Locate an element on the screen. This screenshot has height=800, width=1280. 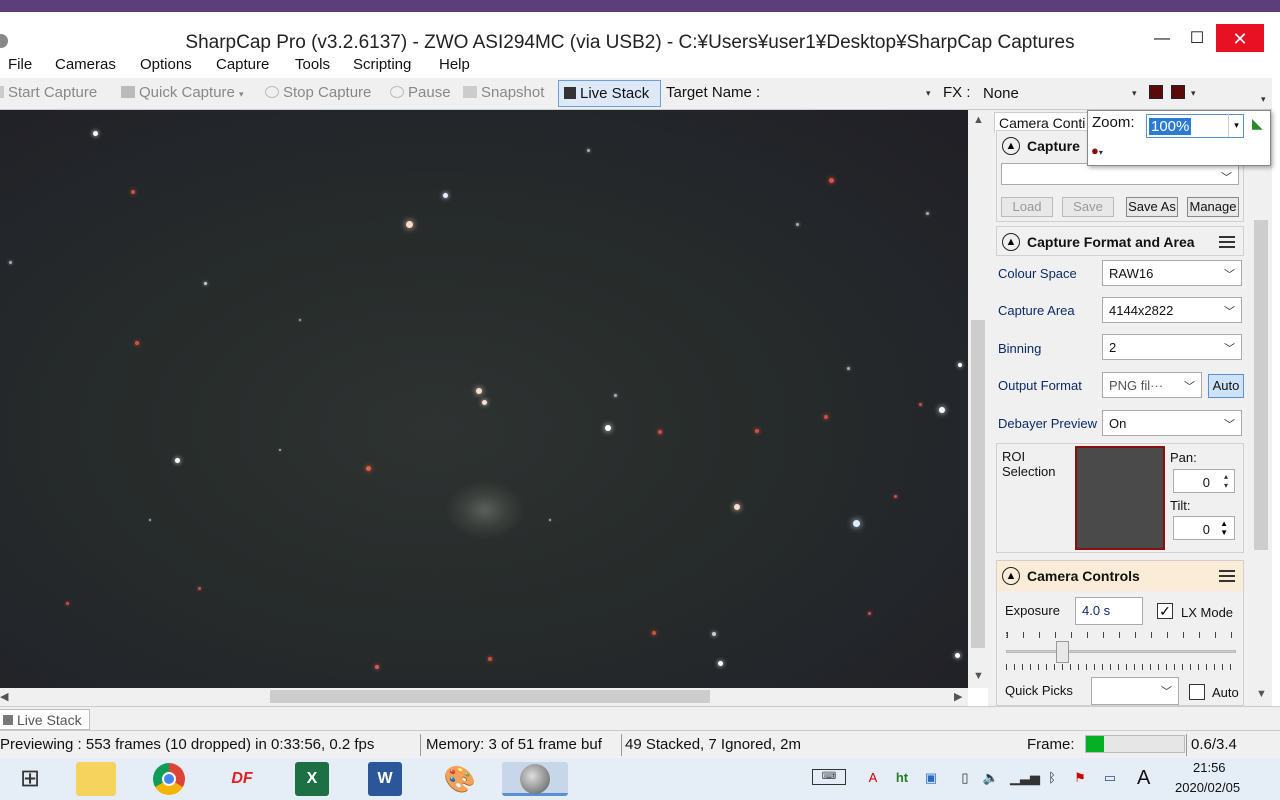
spinner-icon: ▲ ▼ is located at coordinates (1224, 528).